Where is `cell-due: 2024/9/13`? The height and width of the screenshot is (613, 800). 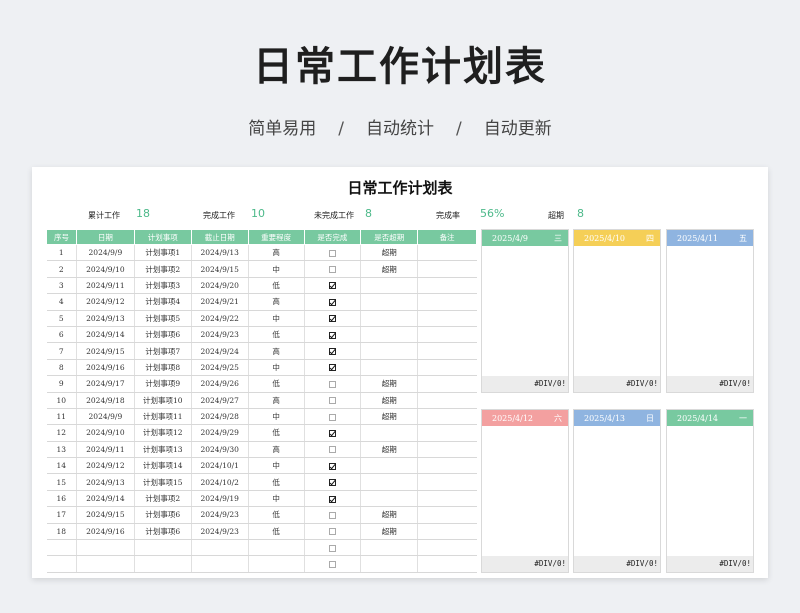 cell-due: 2024/9/13 is located at coordinates (220, 253).